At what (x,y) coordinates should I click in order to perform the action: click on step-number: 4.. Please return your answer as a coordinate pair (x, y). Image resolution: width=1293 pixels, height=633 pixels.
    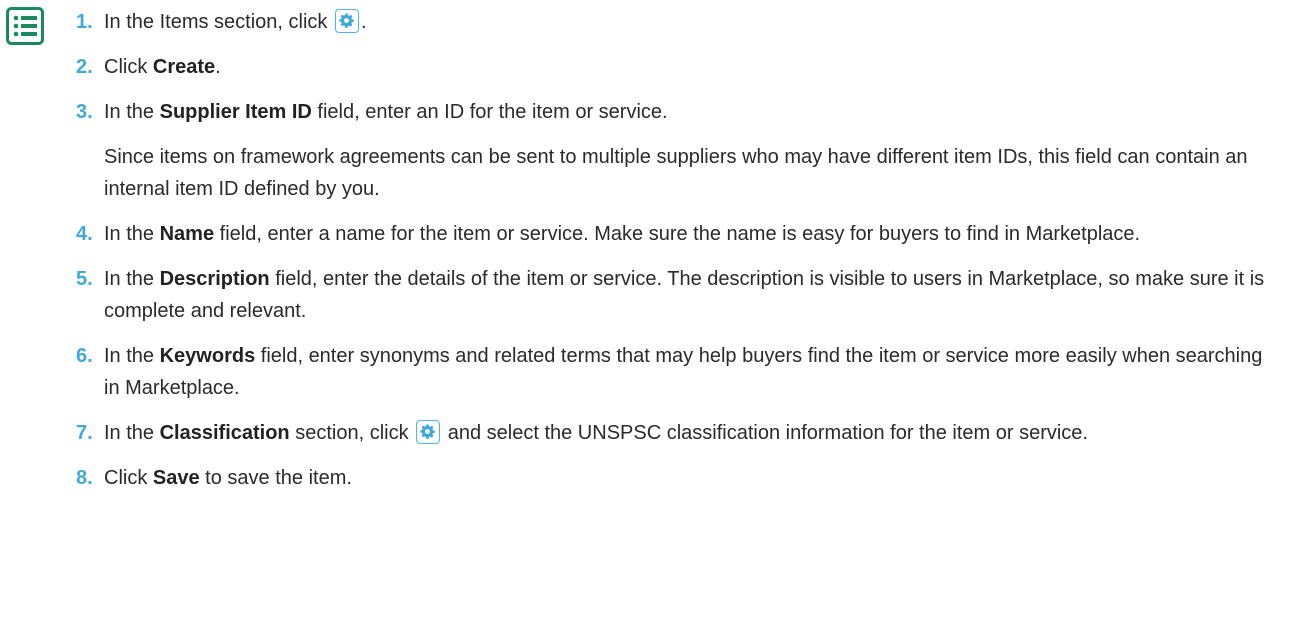
    Looking at the image, I should click on (84, 234).